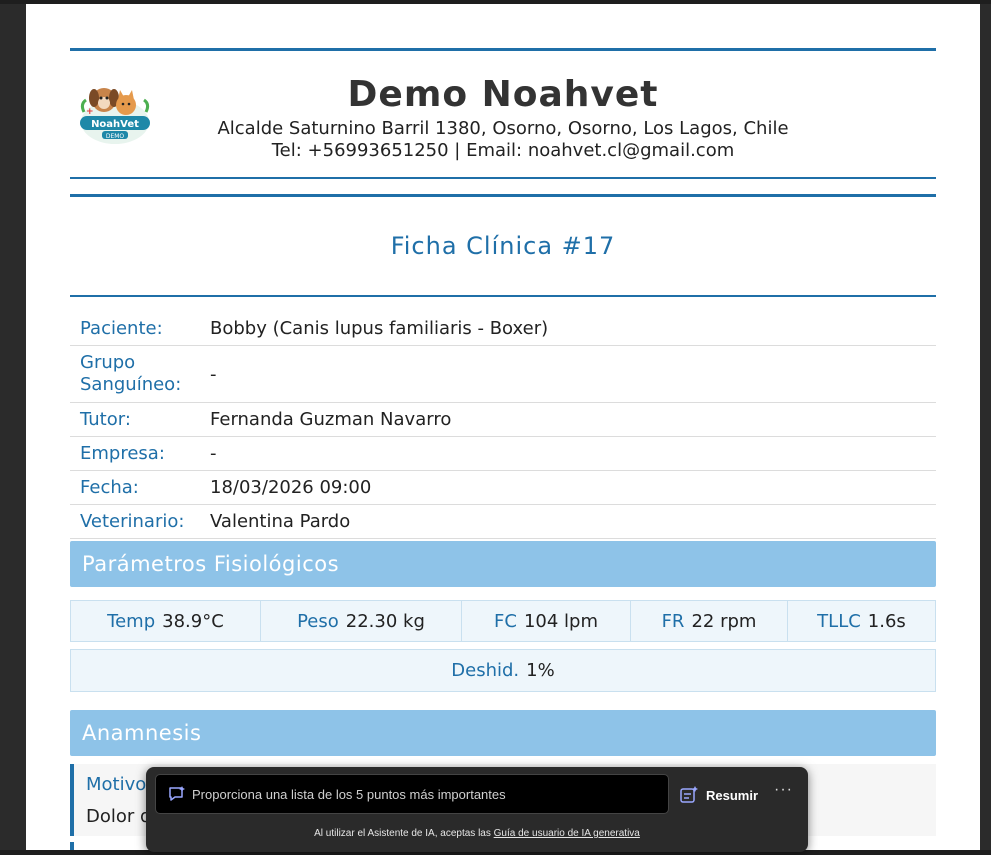  Describe the element at coordinates (724, 621) in the screenshot. I see `param-value: 22 rpm` at that location.